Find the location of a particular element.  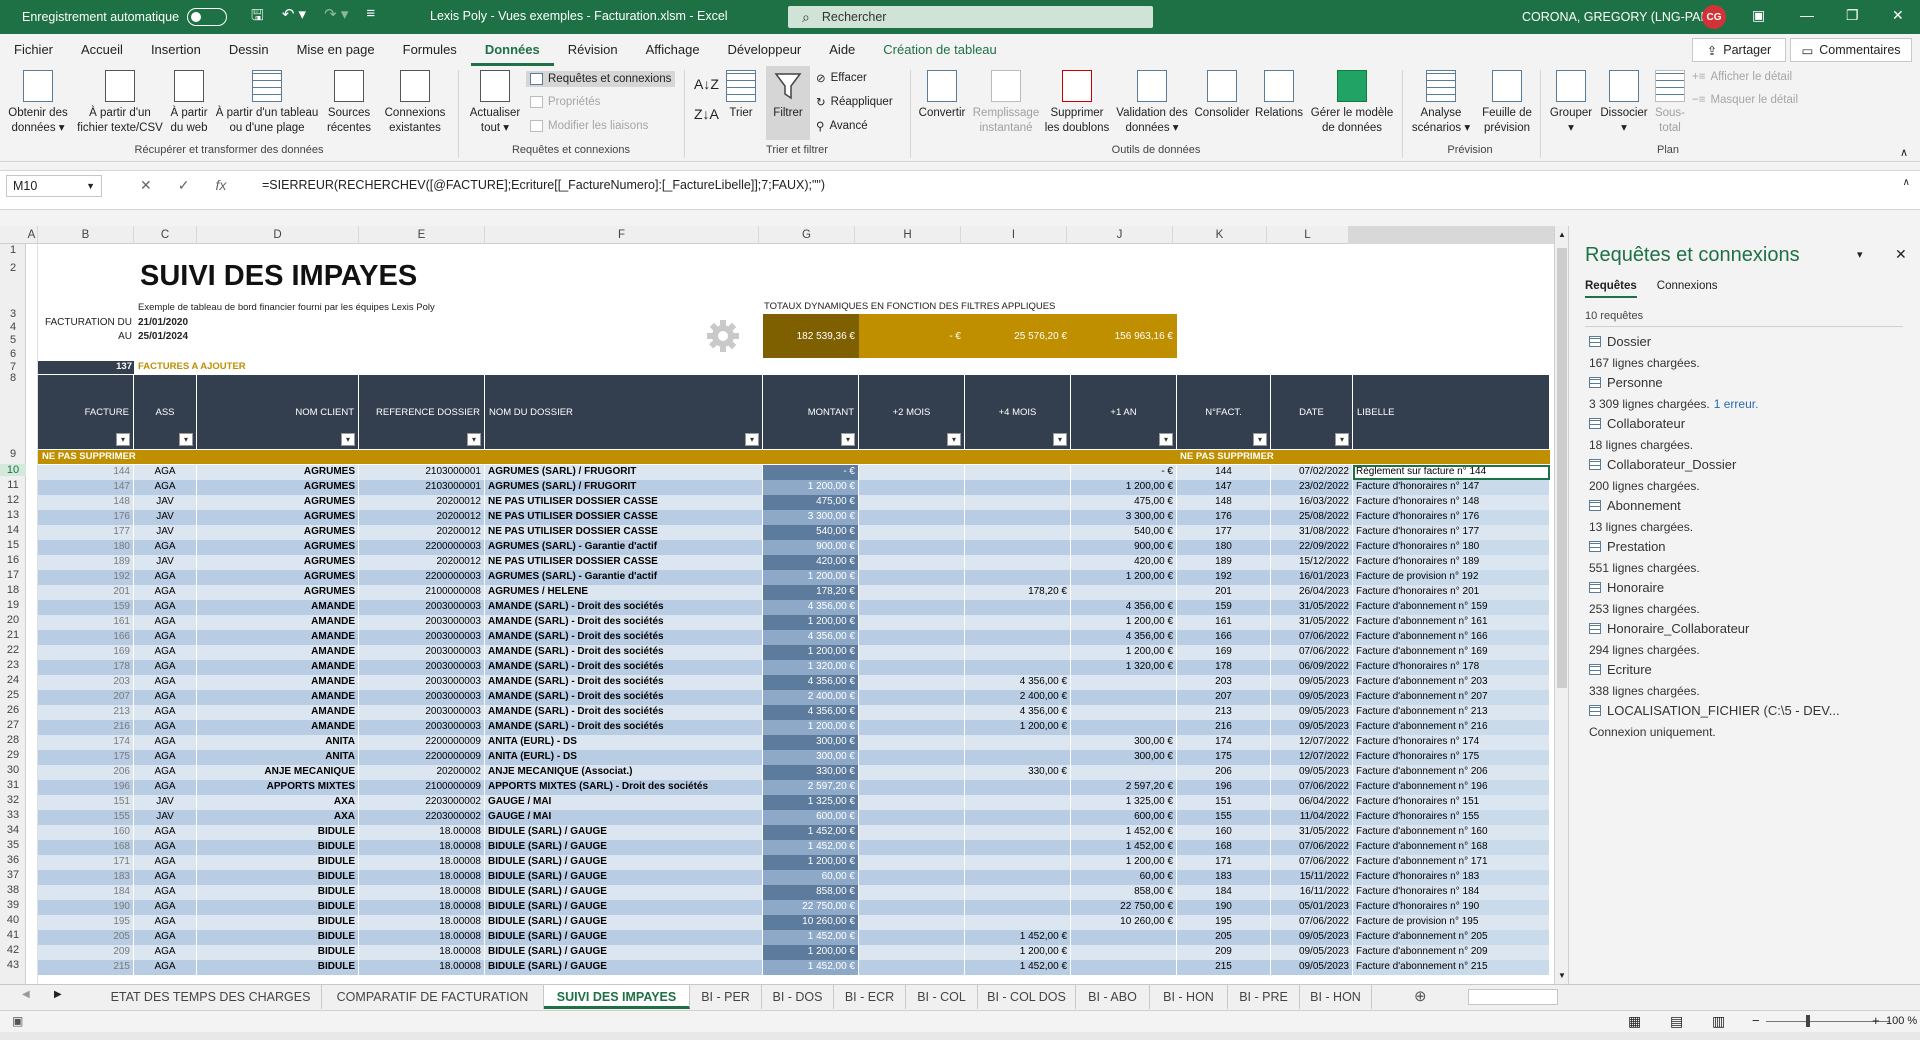

flash-fill-button: Remplissage instantané is located at coordinates (1006, 103).